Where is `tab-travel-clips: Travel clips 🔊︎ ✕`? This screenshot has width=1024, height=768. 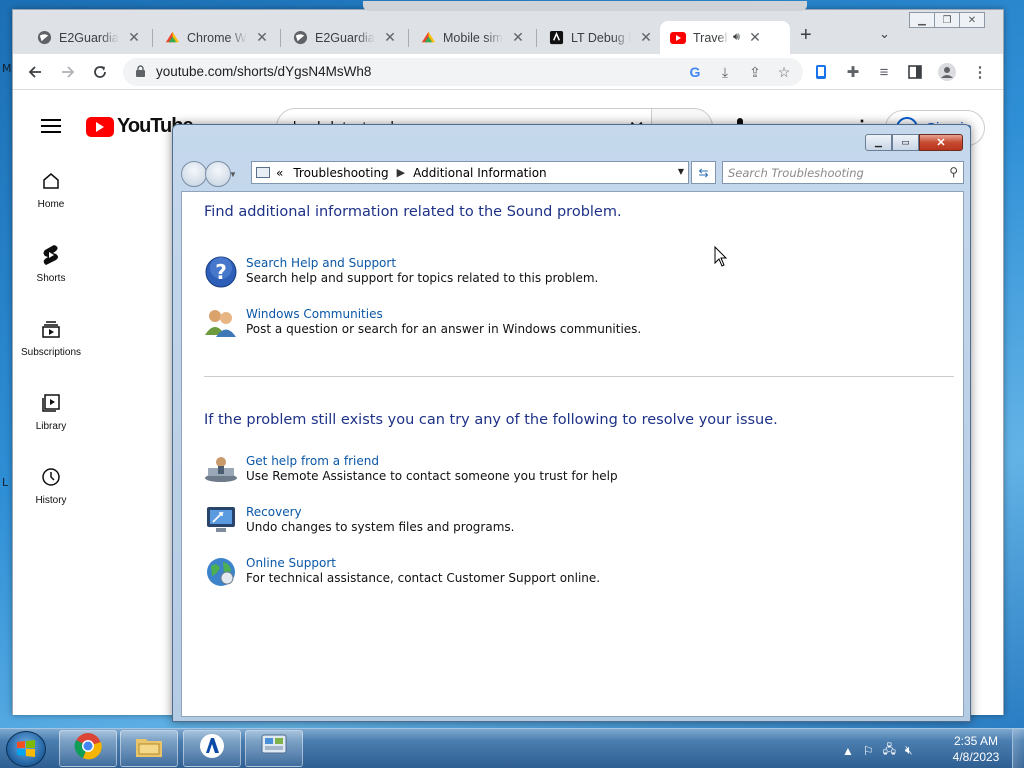
tab-travel-clips: Travel clips 🔊︎ ✕ is located at coordinates (725, 37).